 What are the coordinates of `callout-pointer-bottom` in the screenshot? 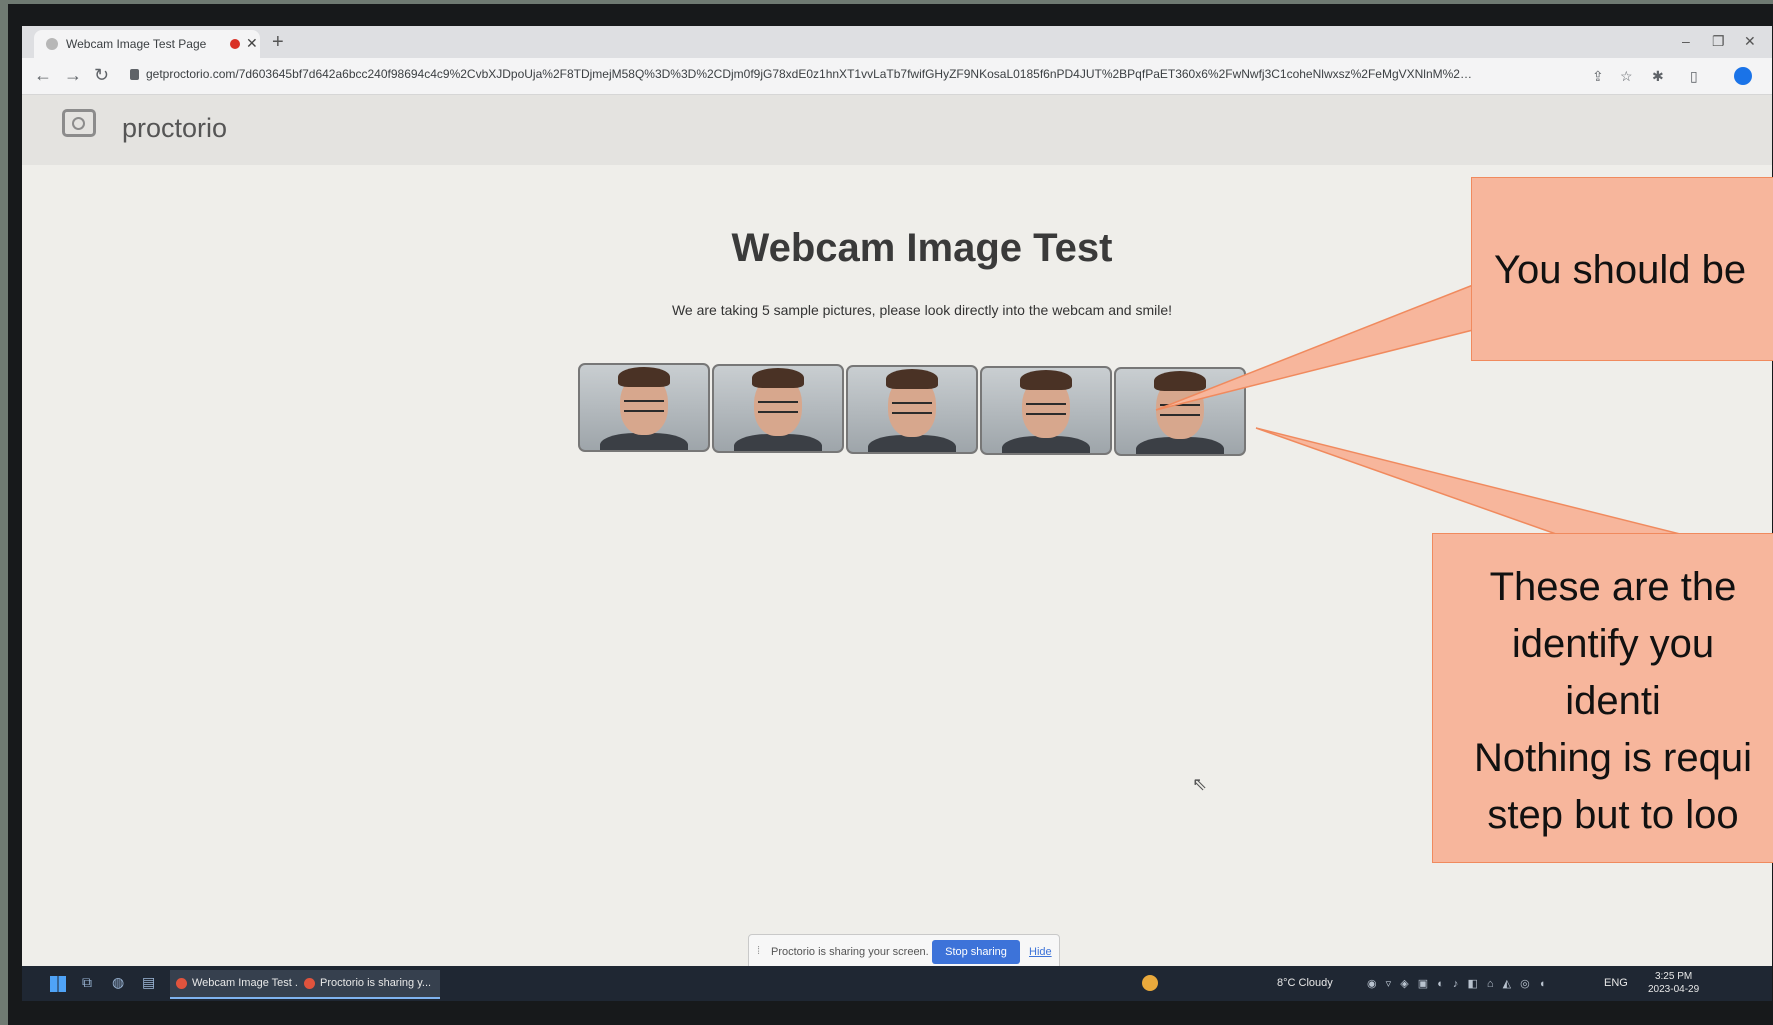 It's located at (1468, 481).